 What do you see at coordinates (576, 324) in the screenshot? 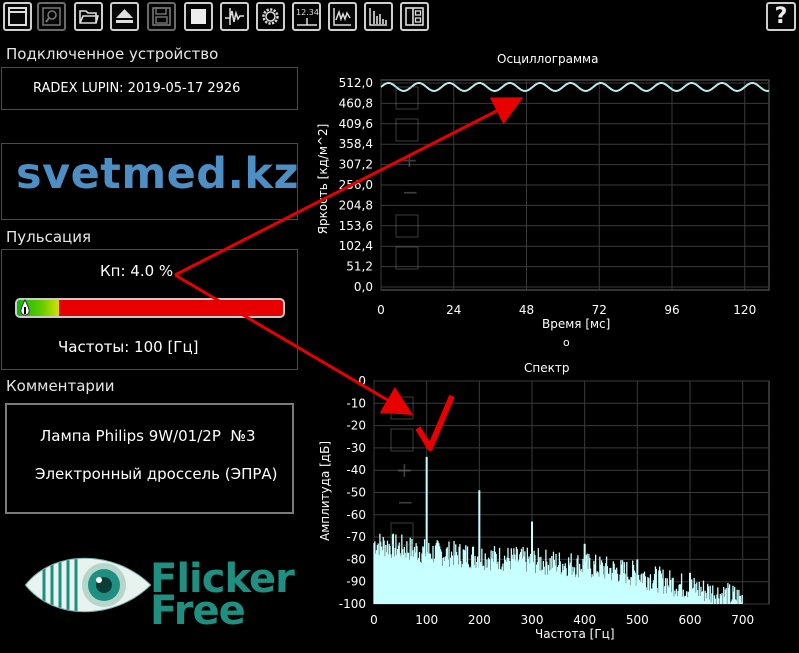
I see `oscillogram-xlabel: Время [мс]` at bounding box center [576, 324].